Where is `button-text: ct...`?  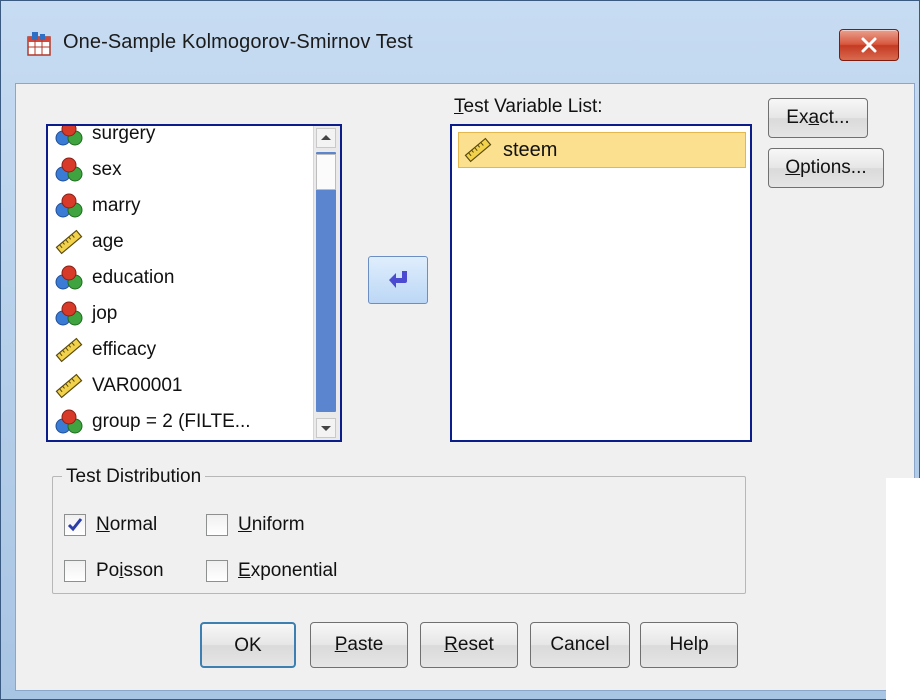
button-text: ct... is located at coordinates (834, 117).